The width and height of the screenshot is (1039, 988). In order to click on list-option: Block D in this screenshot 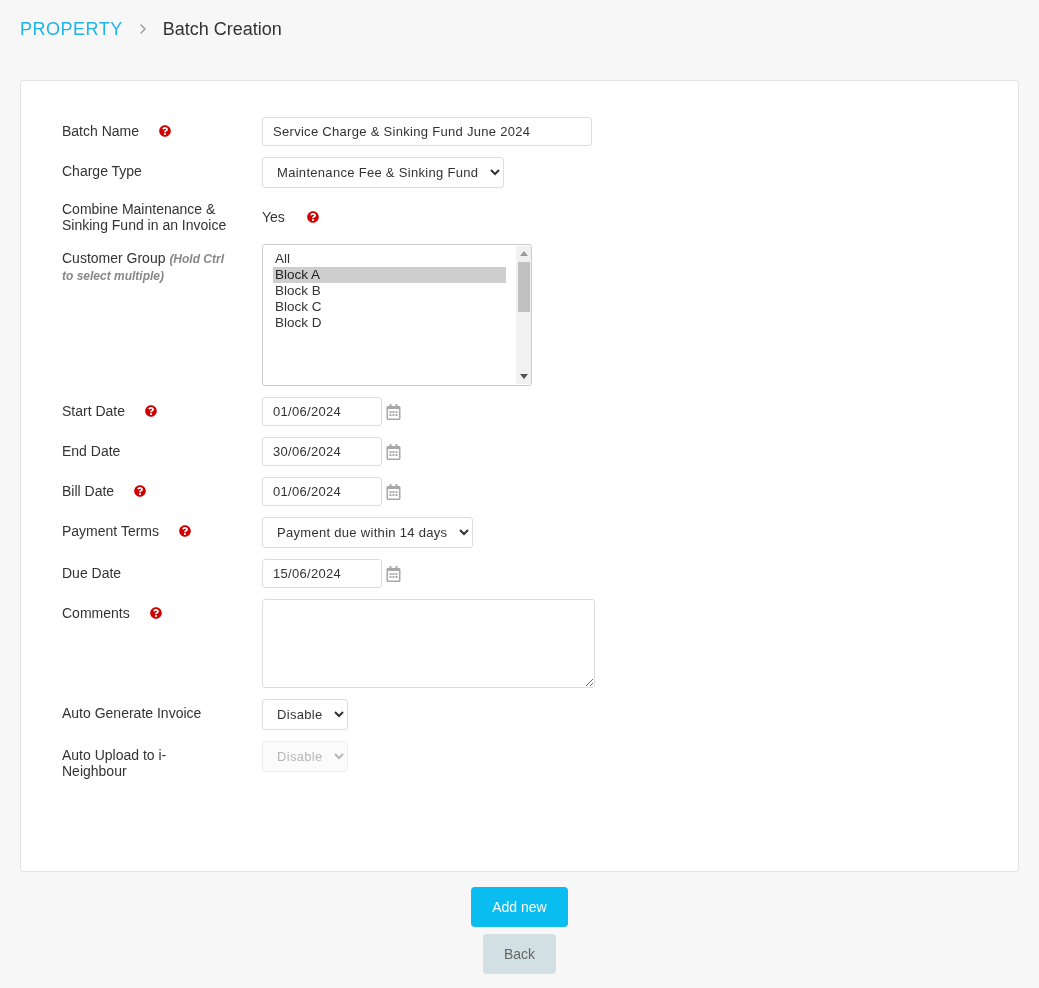, I will do `click(389, 323)`.